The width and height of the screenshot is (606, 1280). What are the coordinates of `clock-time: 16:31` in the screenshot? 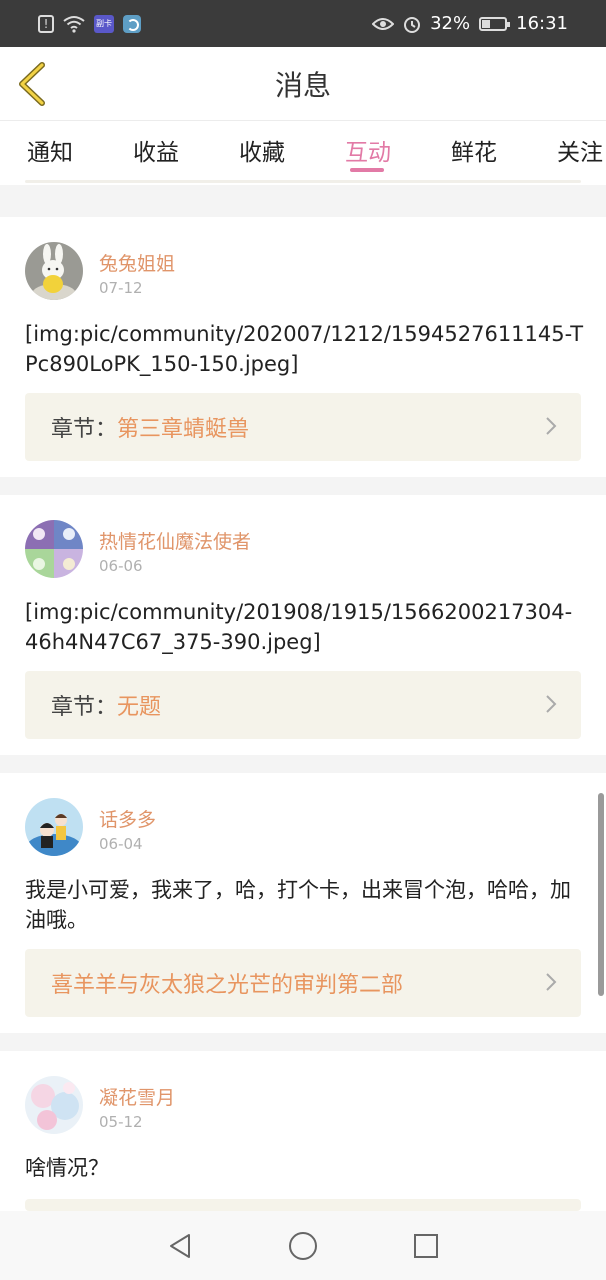 It's located at (542, 23).